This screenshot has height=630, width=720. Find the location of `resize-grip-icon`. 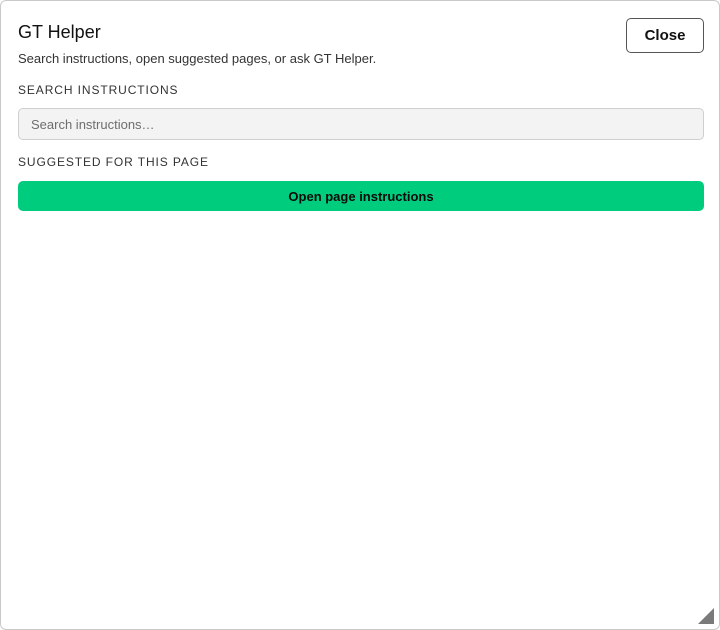

resize-grip-icon is located at coordinates (706, 616).